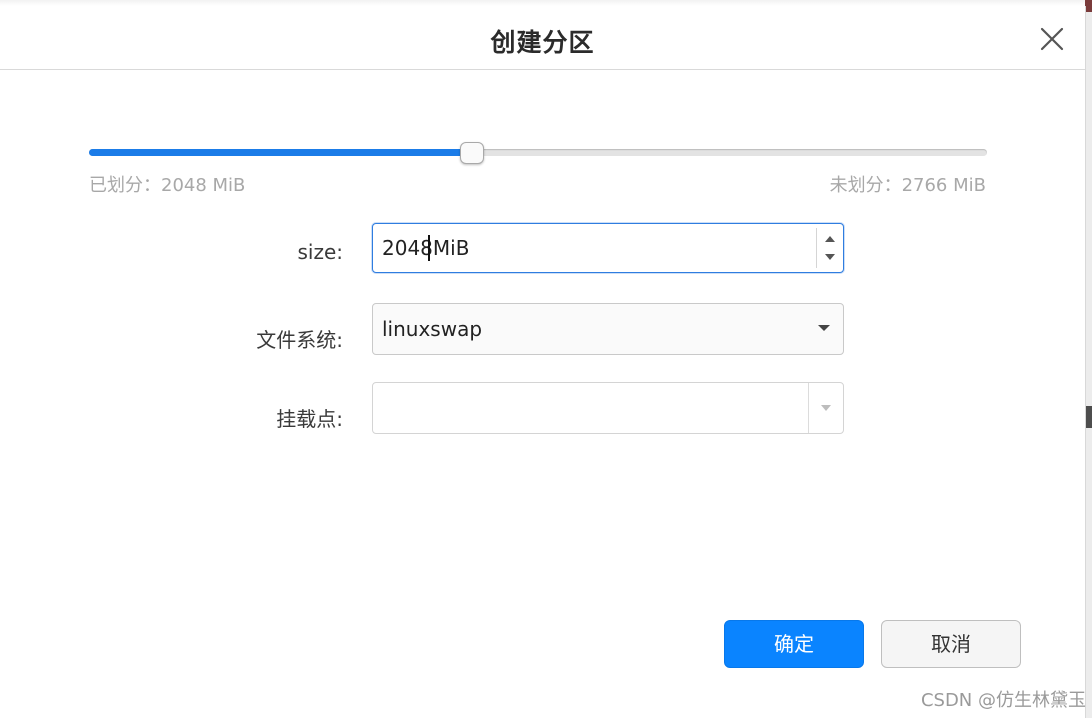  I want to click on partition-size-slider, so click(538, 153).